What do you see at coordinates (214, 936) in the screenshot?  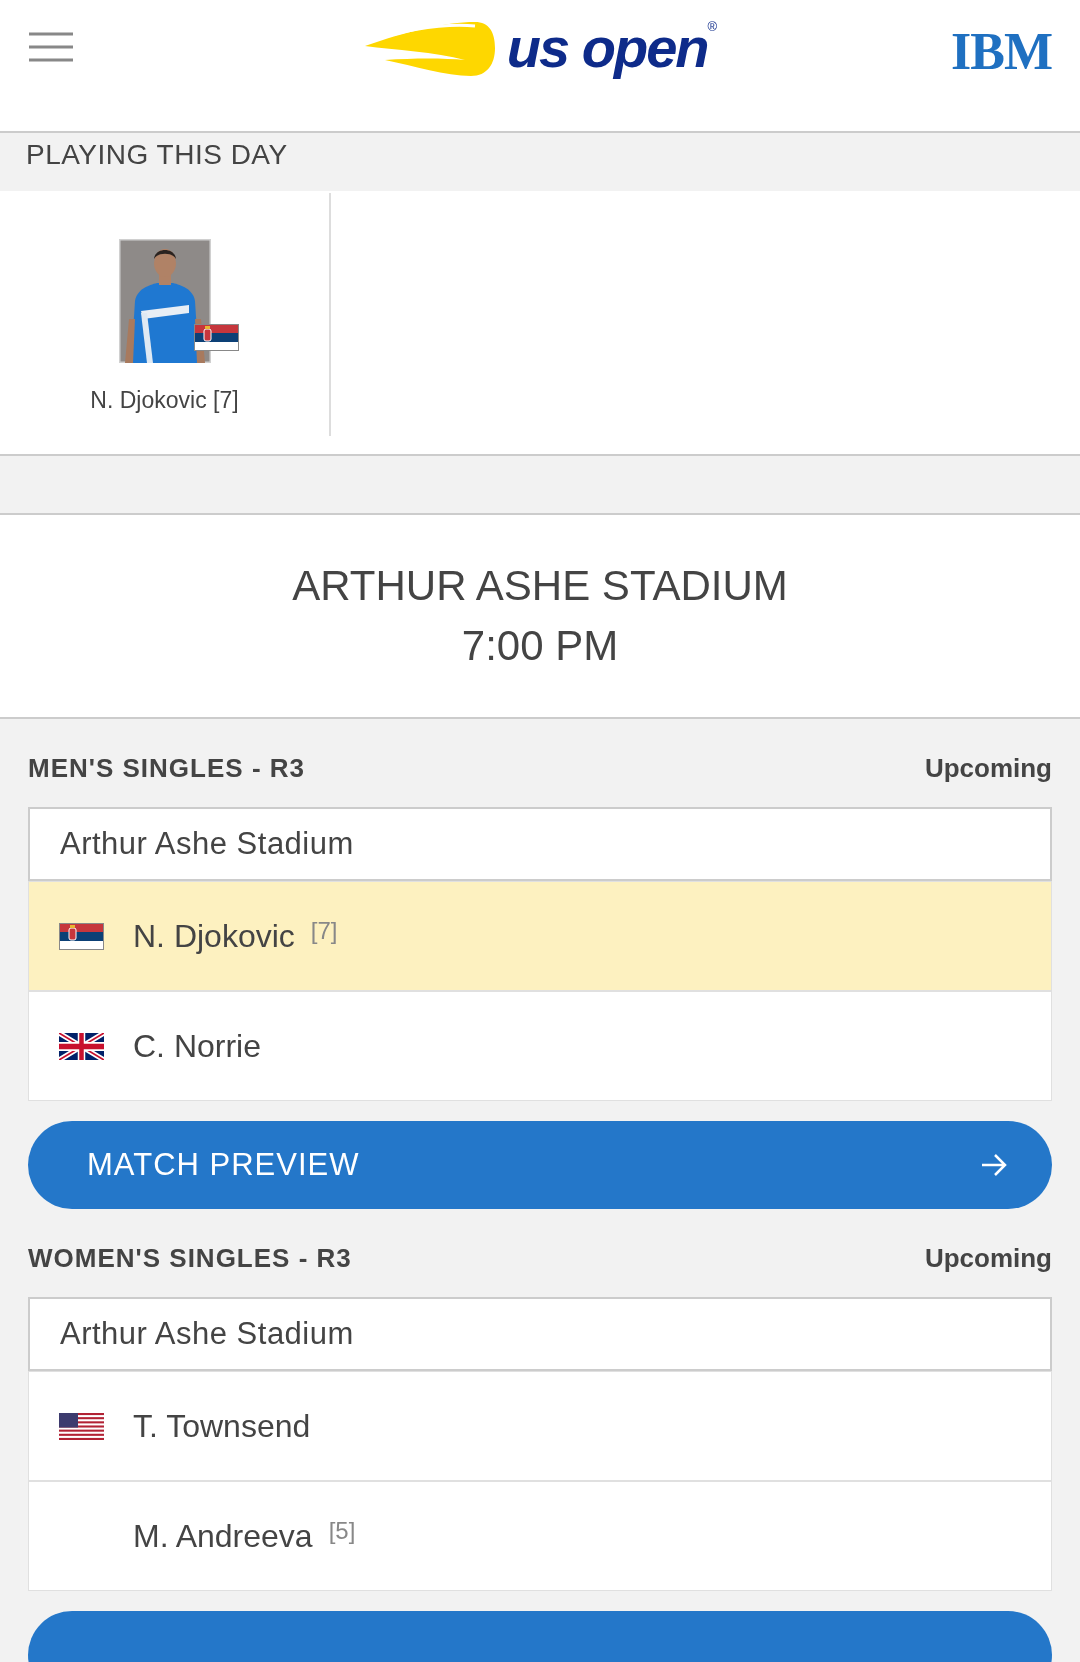 I see `player-name: N. Djokovic` at bounding box center [214, 936].